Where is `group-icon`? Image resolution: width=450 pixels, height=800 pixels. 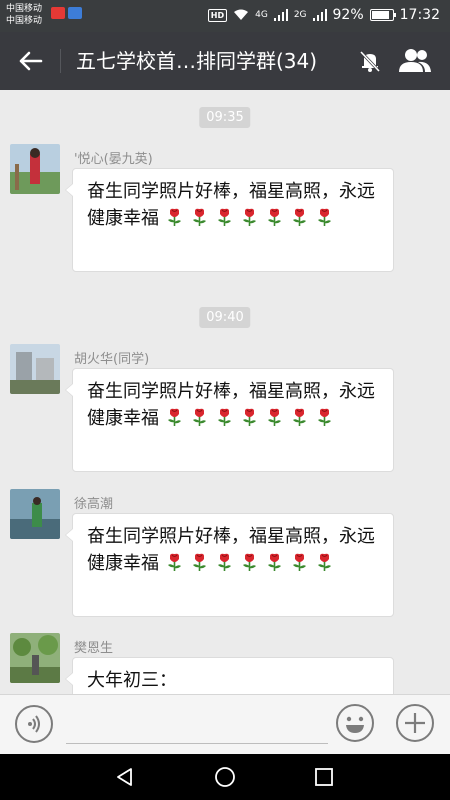
group-icon is located at coordinates (415, 60).